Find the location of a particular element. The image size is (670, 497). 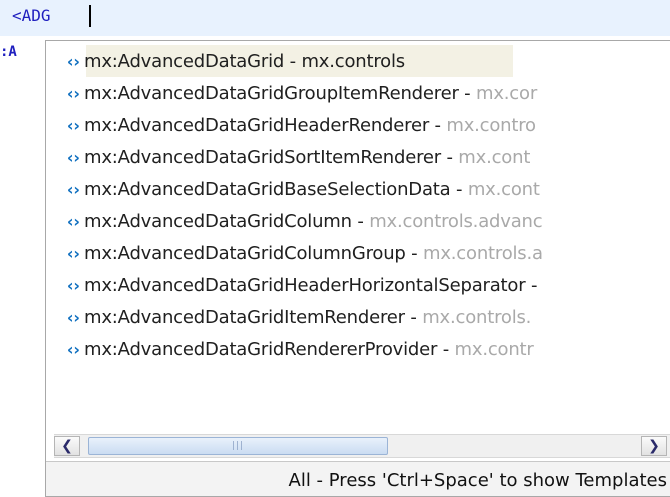

suggestion-name: mx:AdvancedDataGridColumnGroup is located at coordinates (245, 253).